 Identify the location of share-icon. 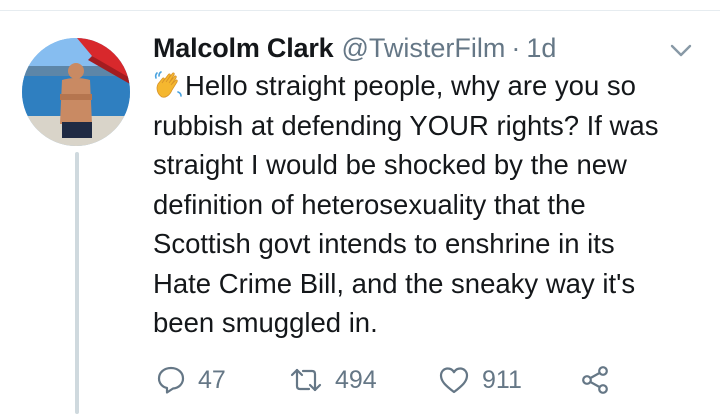
(595, 380).